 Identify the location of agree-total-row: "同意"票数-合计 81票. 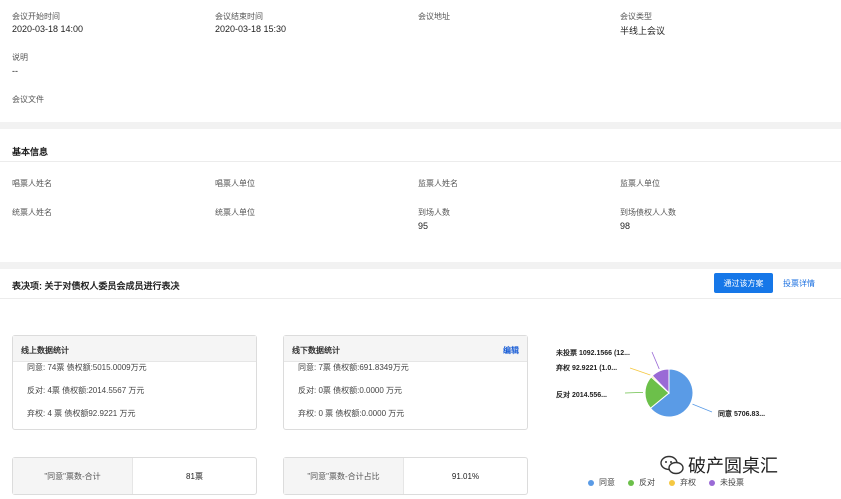
(134, 476).